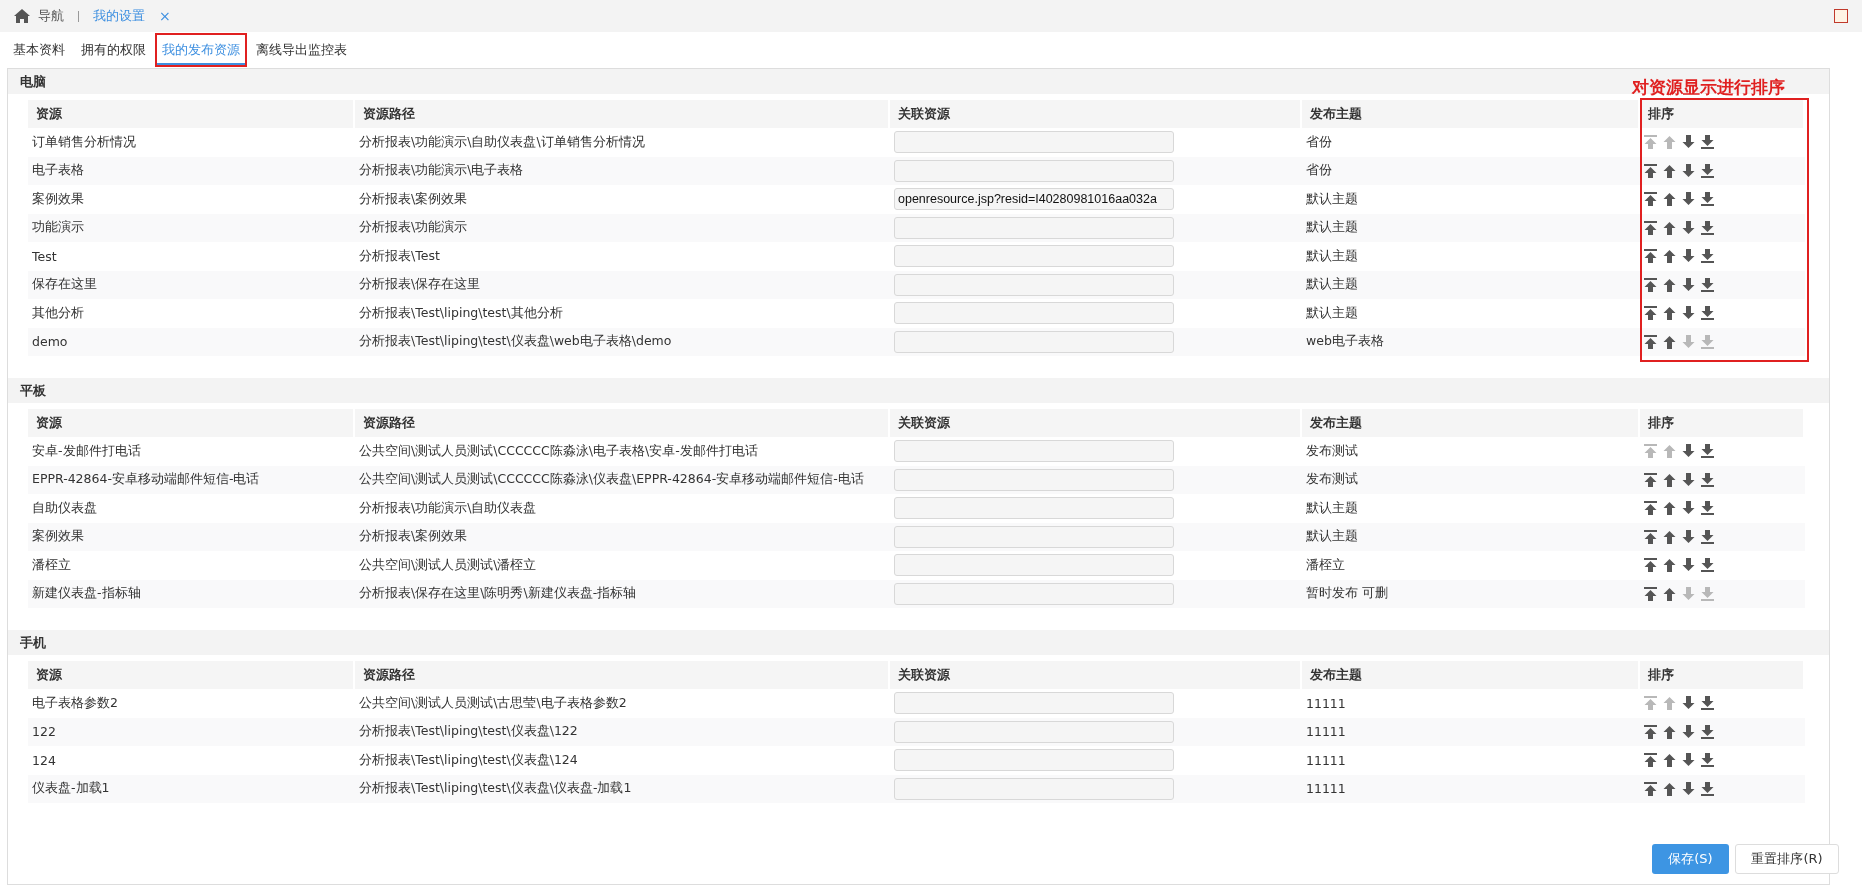  What do you see at coordinates (622, 788) in the screenshot?
I see `table-cell: 分析报表\Test\liping\test\仪表盘\仪表盘-加载1` at bounding box center [622, 788].